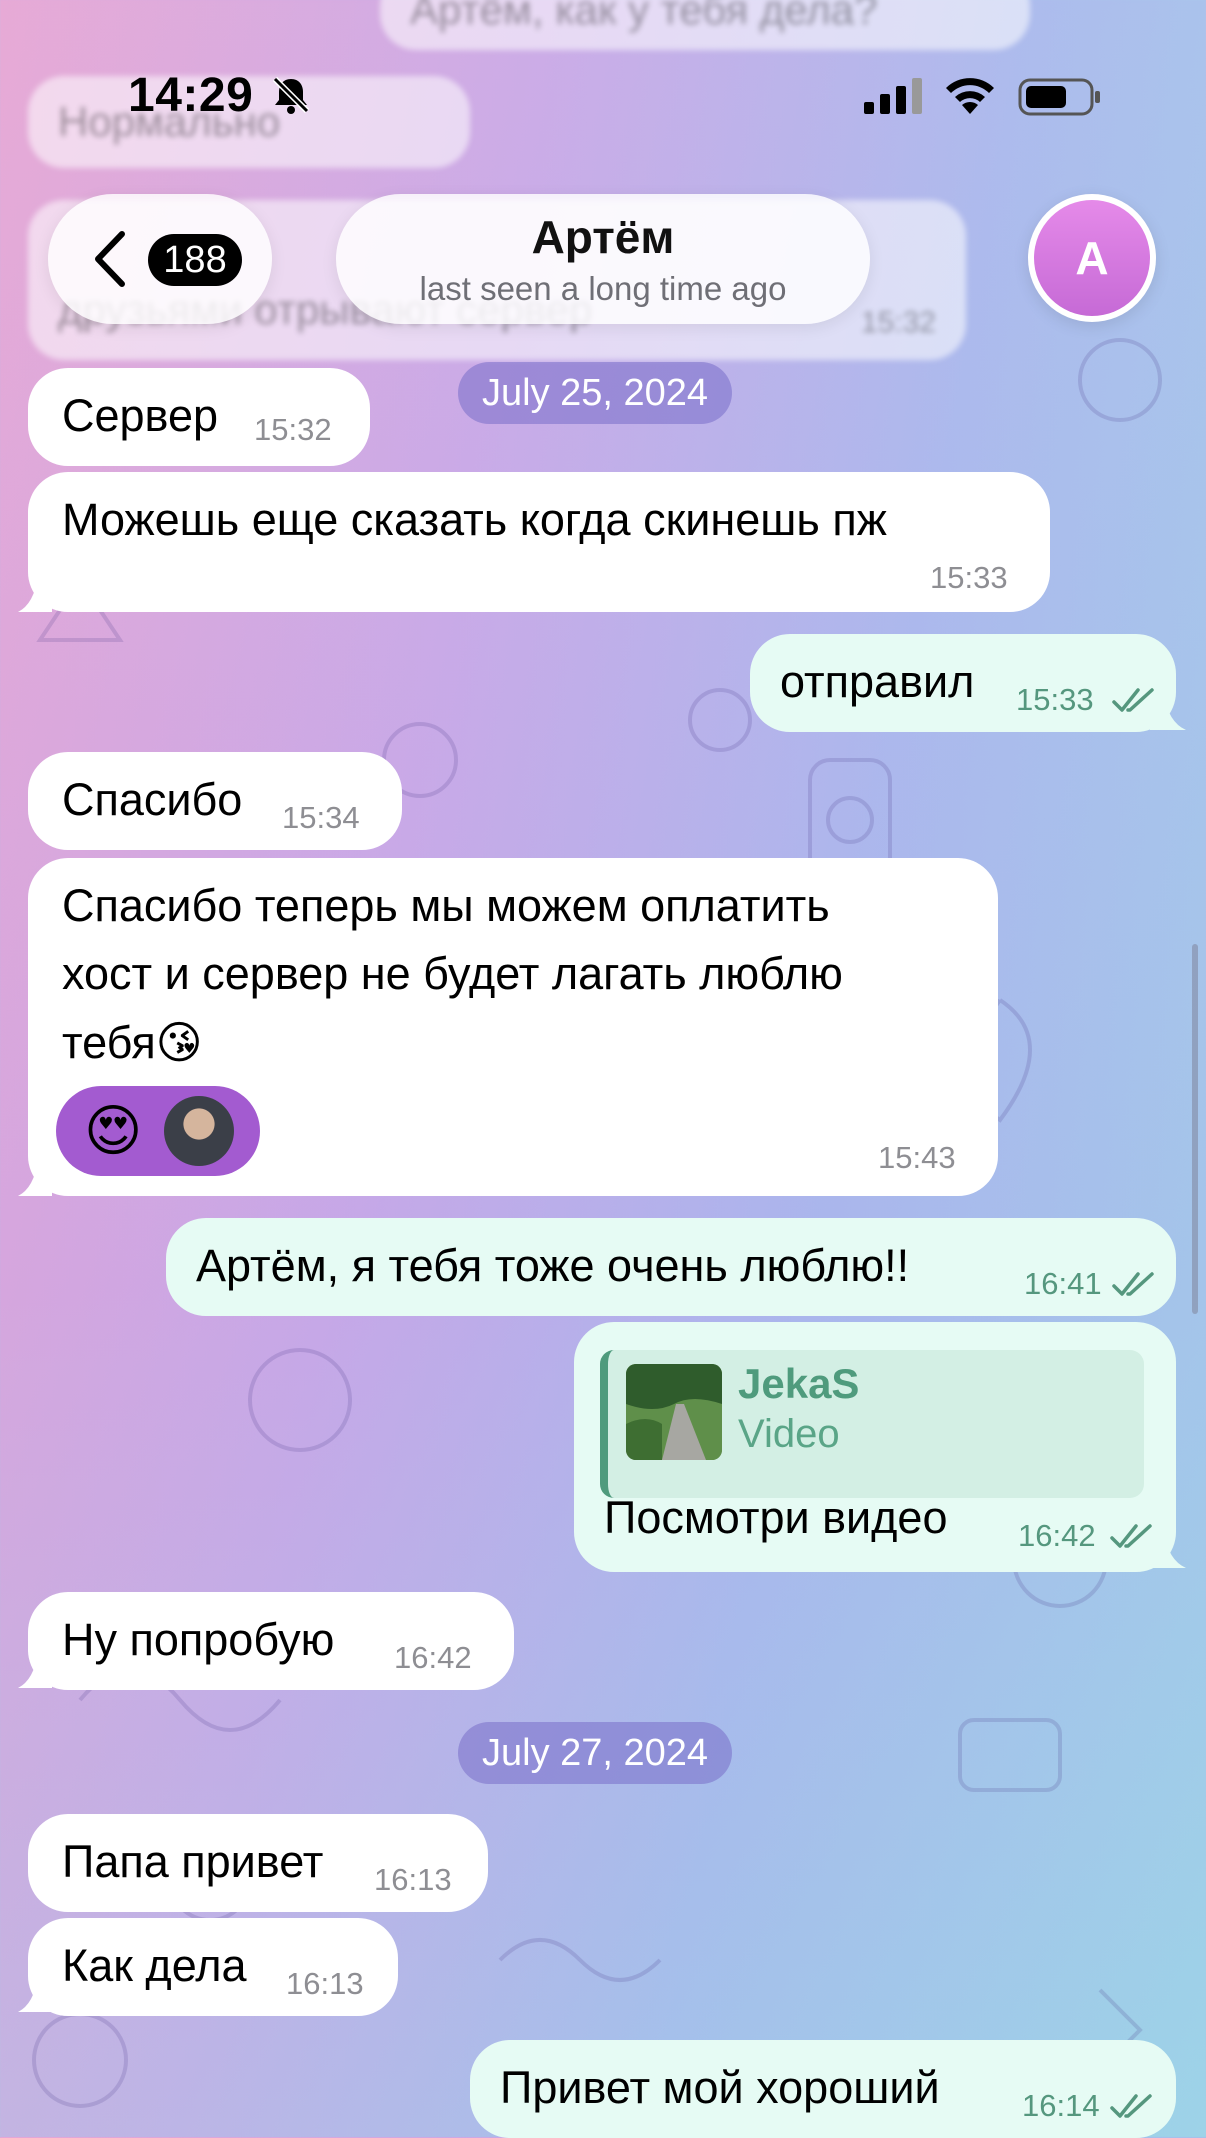  What do you see at coordinates (893, 96) in the screenshot?
I see `signal-icon` at bounding box center [893, 96].